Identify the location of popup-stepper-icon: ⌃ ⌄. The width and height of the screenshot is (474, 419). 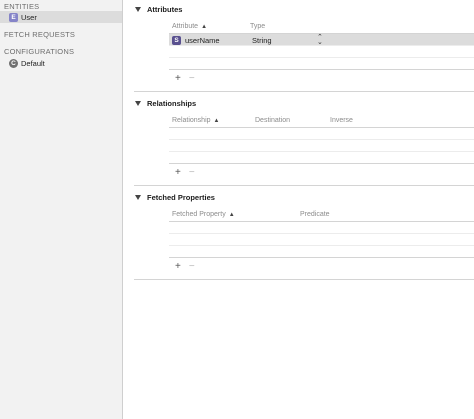
(320, 40).